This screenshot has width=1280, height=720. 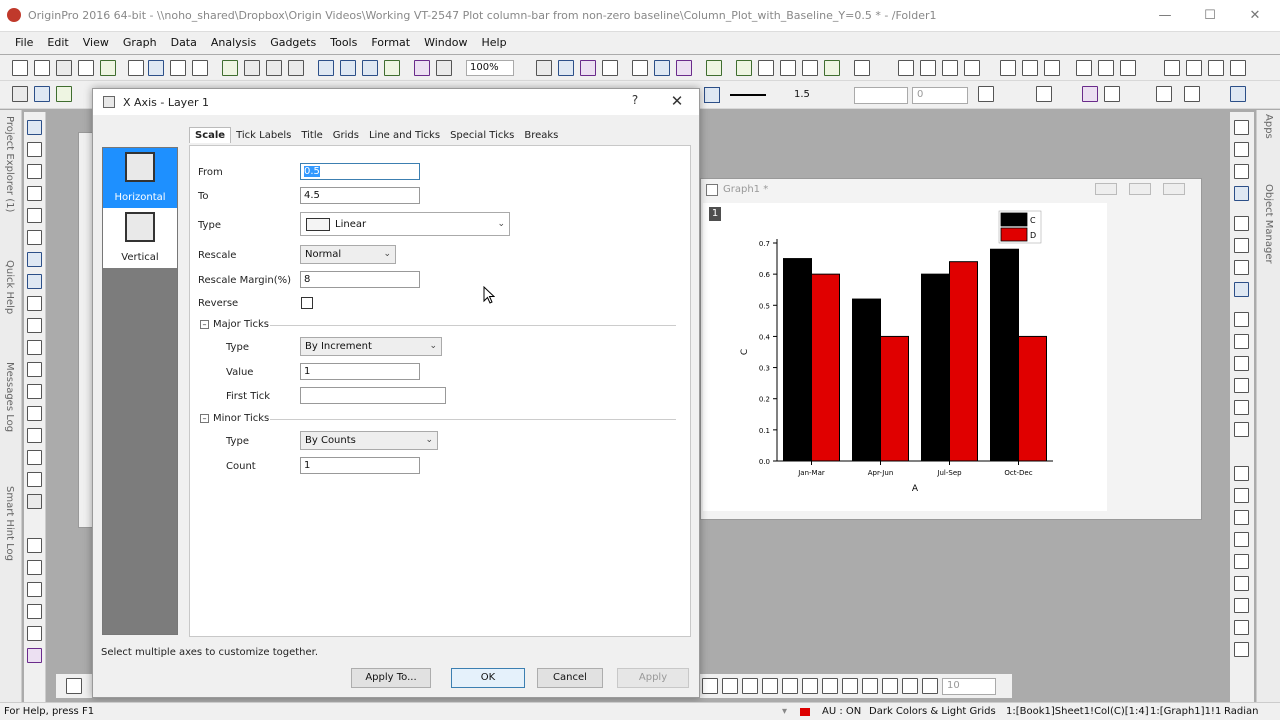 I want to click on results-log-icon, so click(x=610, y=68).